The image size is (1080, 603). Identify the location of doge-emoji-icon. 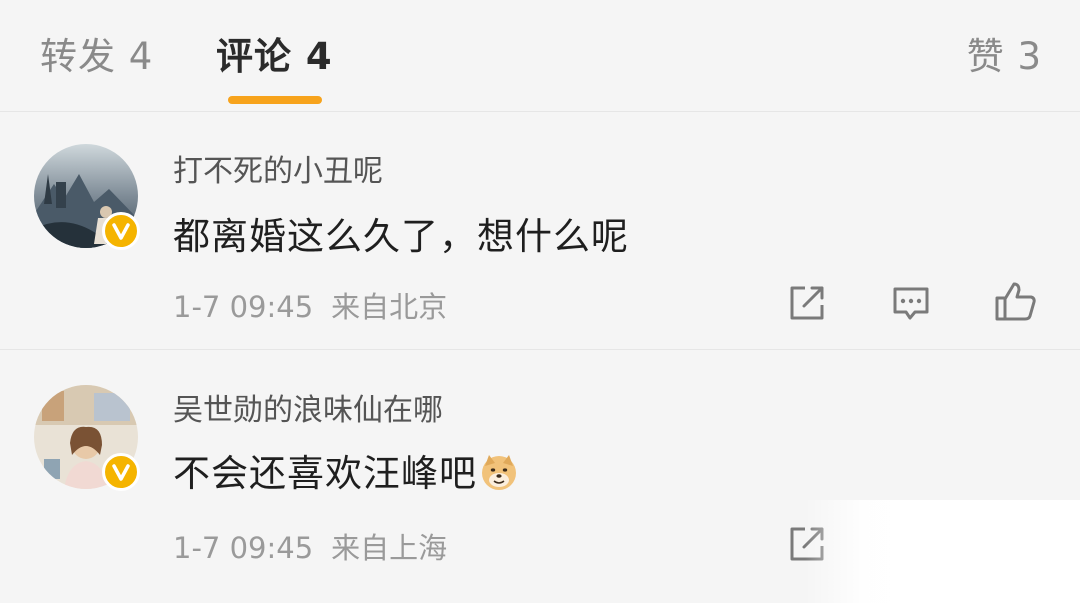
(499, 472).